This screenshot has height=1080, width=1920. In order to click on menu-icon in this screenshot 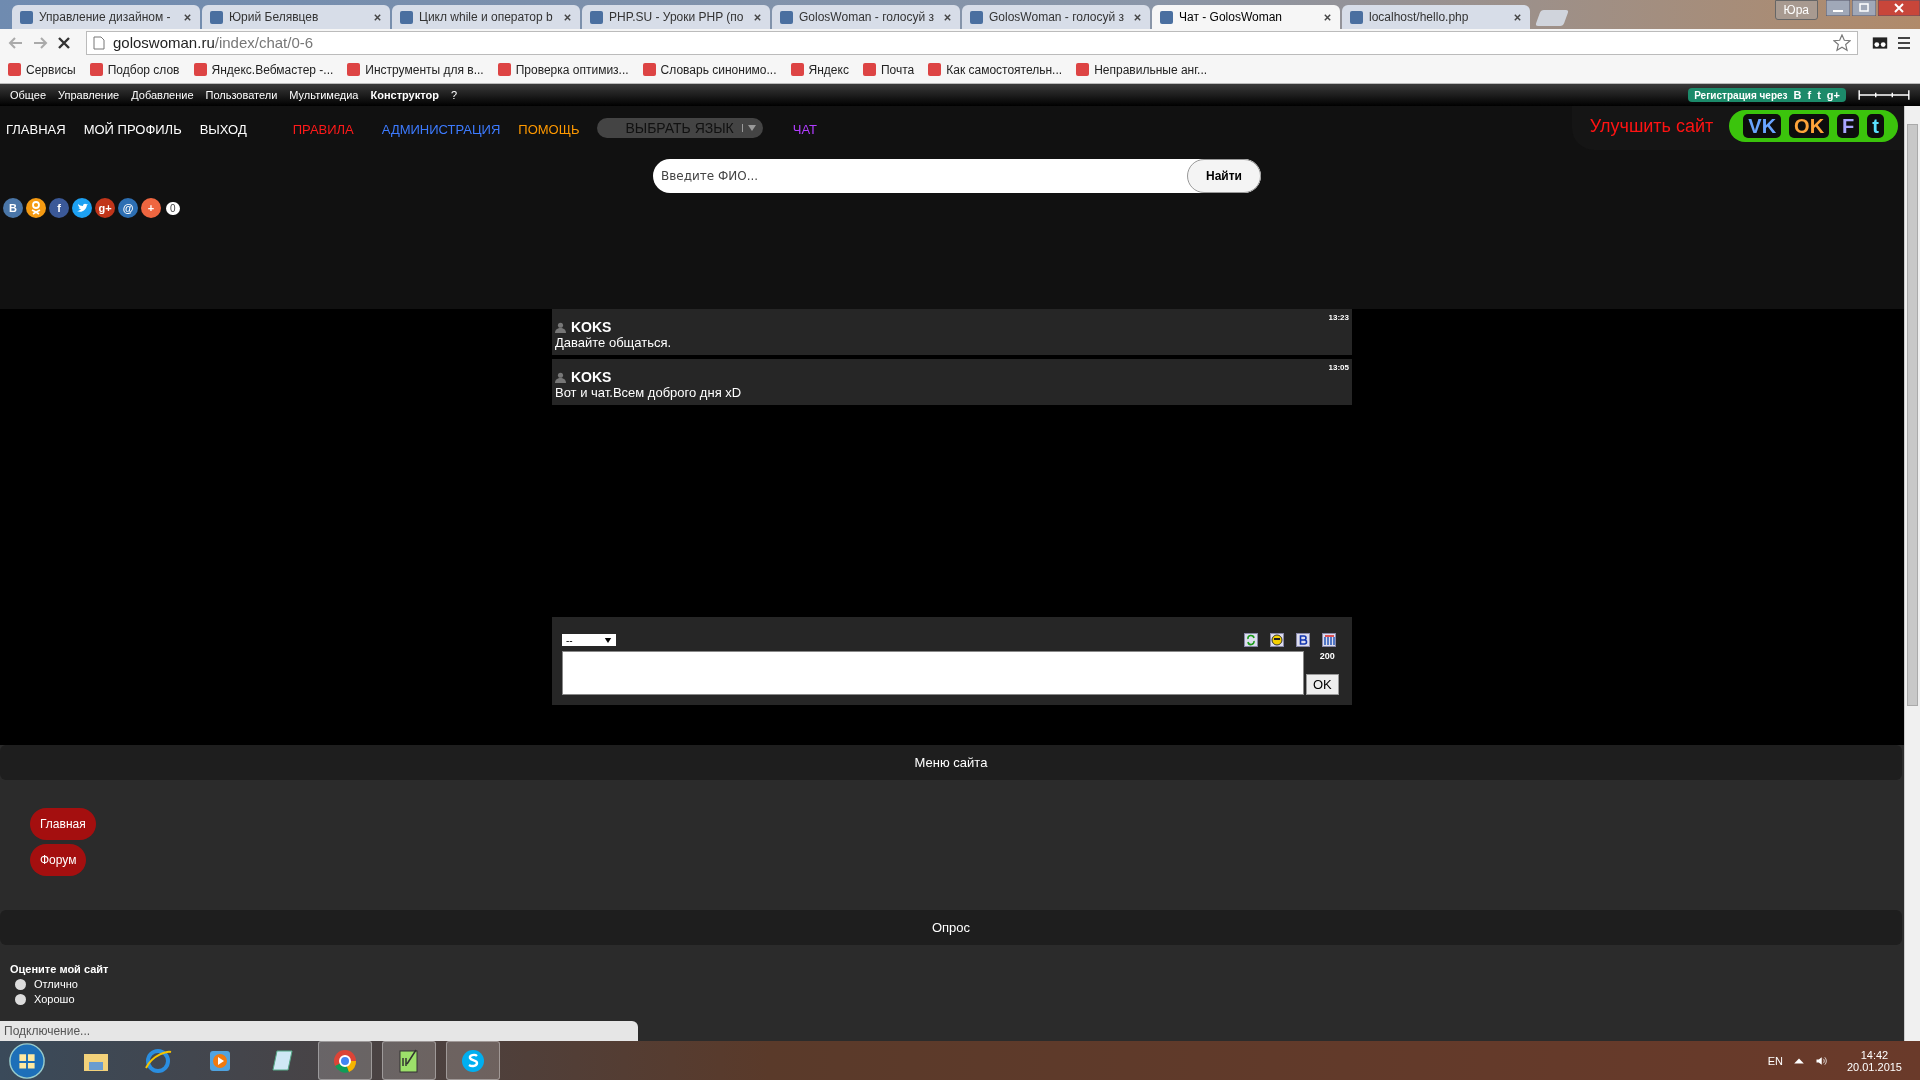, I will do `click(1904, 42)`.